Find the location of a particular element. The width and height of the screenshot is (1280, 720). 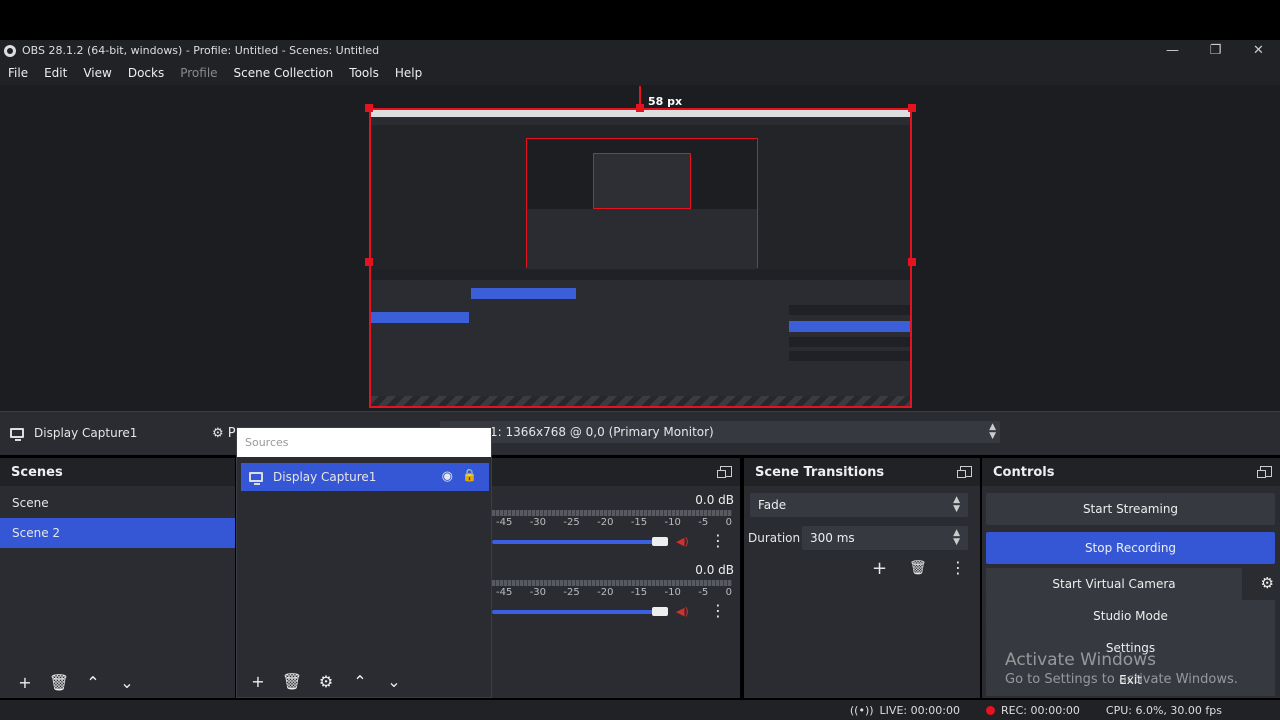

add-source-button: + is located at coordinates (258, 681).